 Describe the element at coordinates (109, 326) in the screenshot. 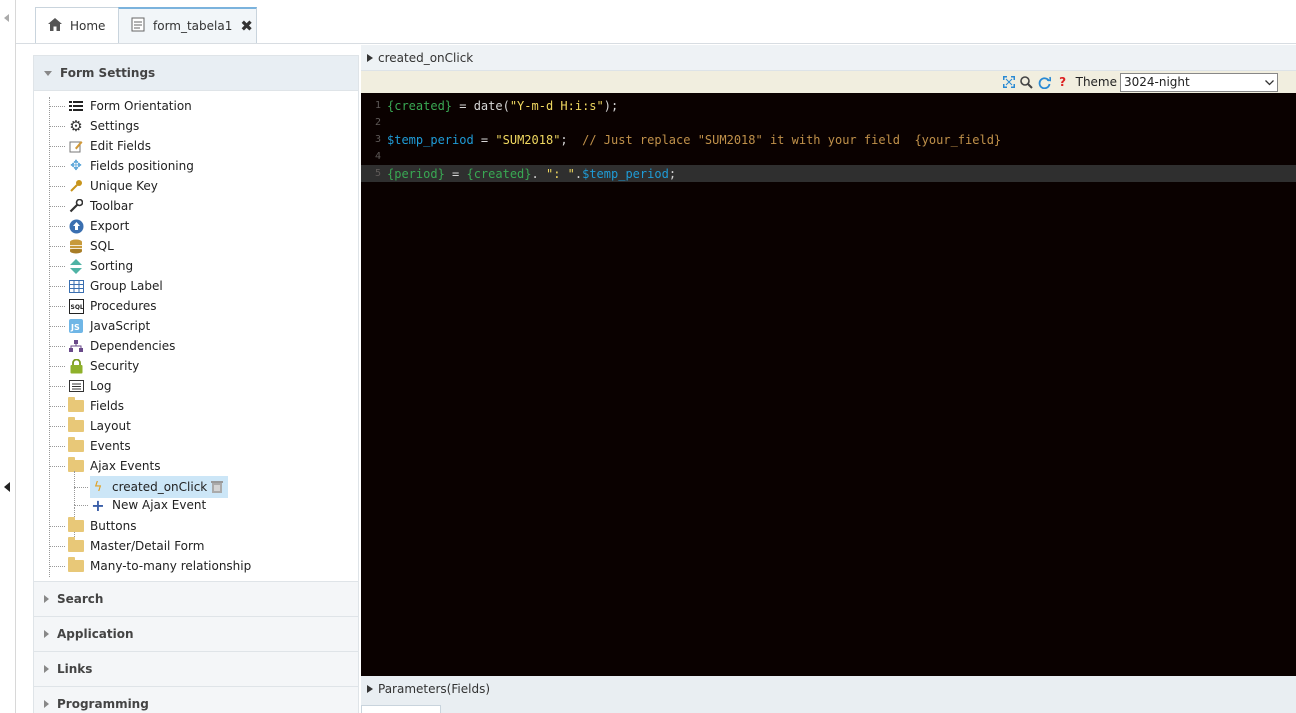

I see `tree-item-javascript: JS JavaScript` at that location.